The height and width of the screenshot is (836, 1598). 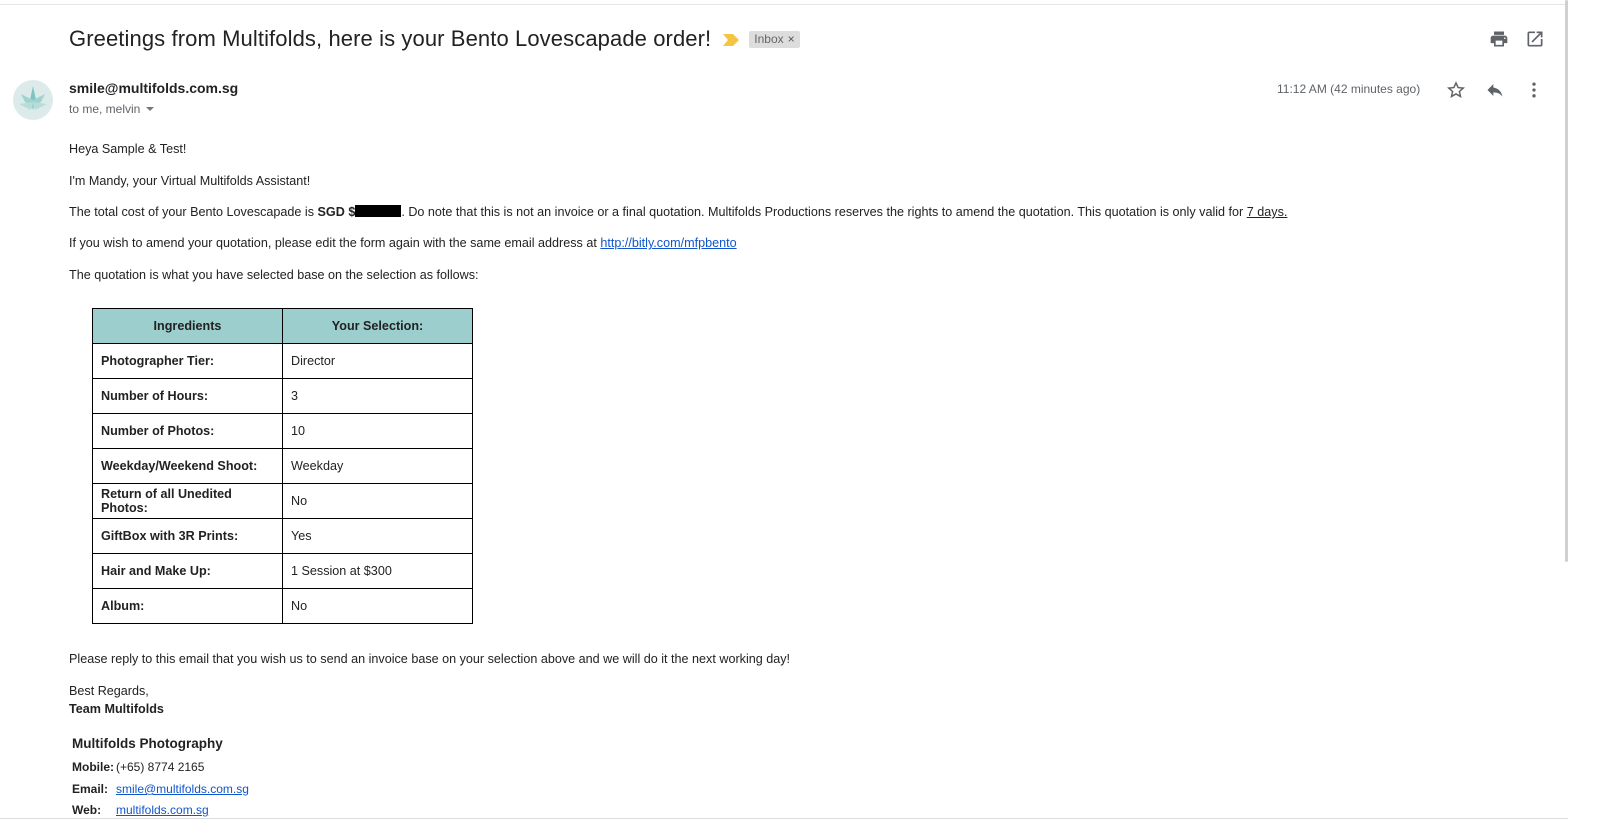 What do you see at coordinates (731, 39) in the screenshot?
I see `importance-marker-icon` at bounding box center [731, 39].